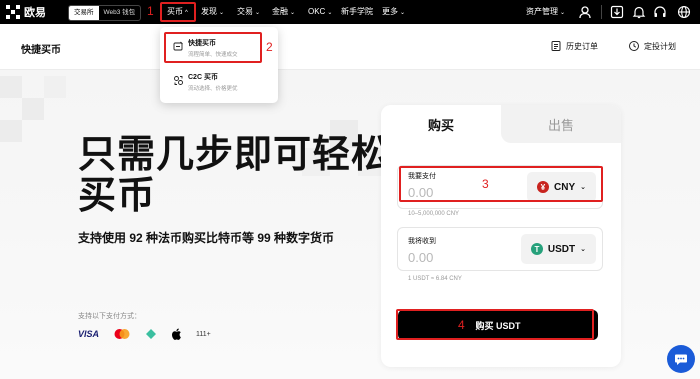 Image resolution: width=700 pixels, height=379 pixels. I want to click on hero-title-line1: 只需几步即可轻松, so click(234, 155).